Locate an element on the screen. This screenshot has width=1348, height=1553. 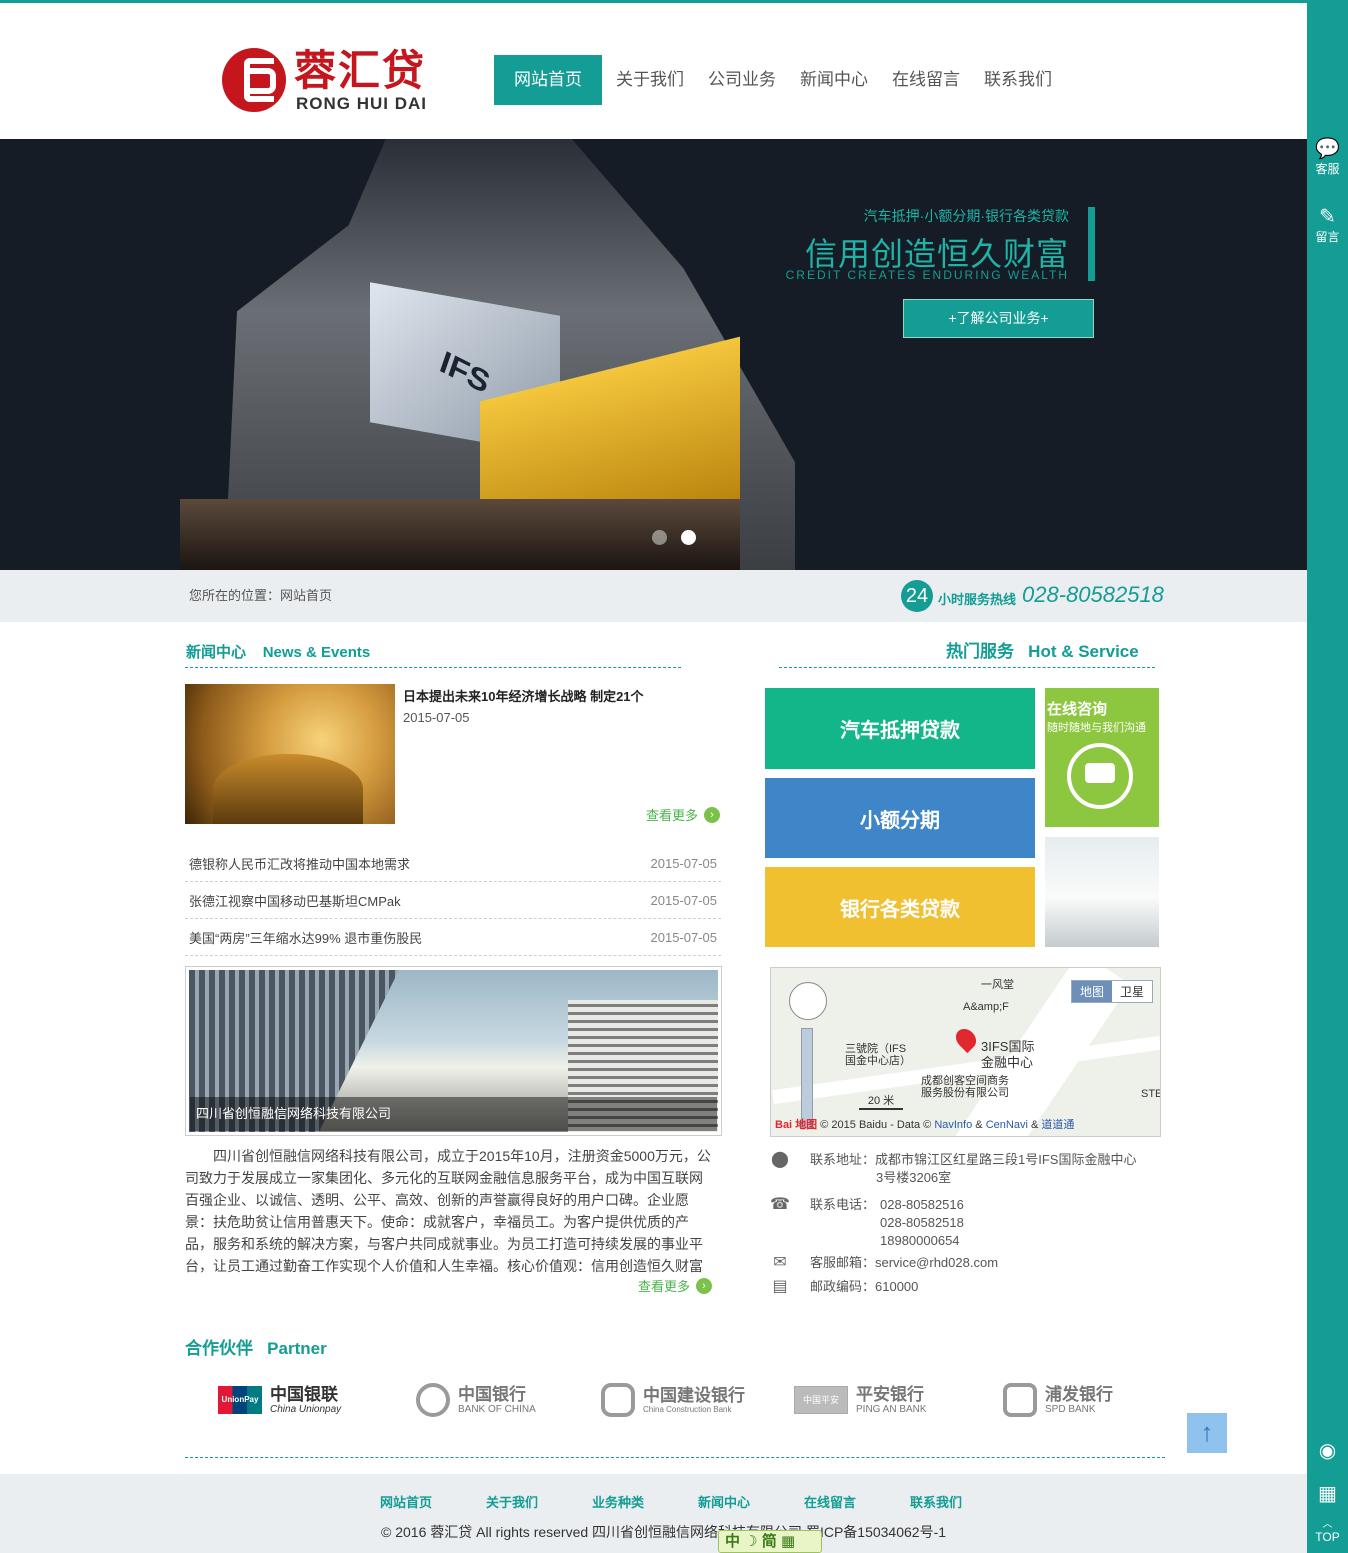
nav-news: 新闻中心 is located at coordinates (834, 80).